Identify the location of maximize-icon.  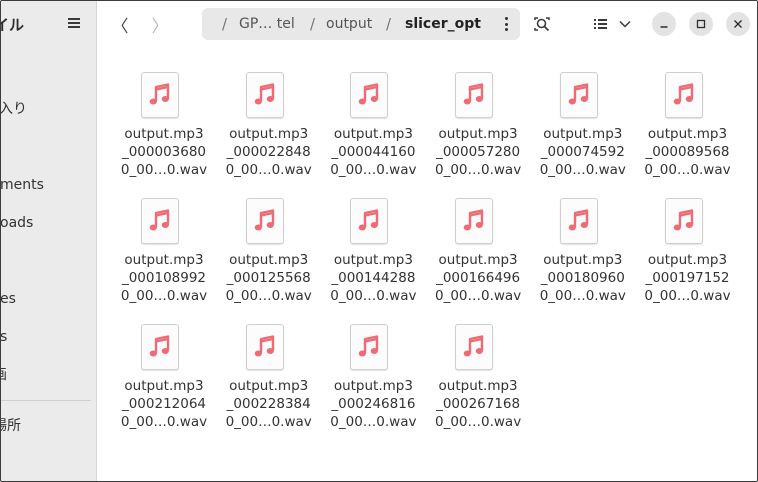
(701, 24).